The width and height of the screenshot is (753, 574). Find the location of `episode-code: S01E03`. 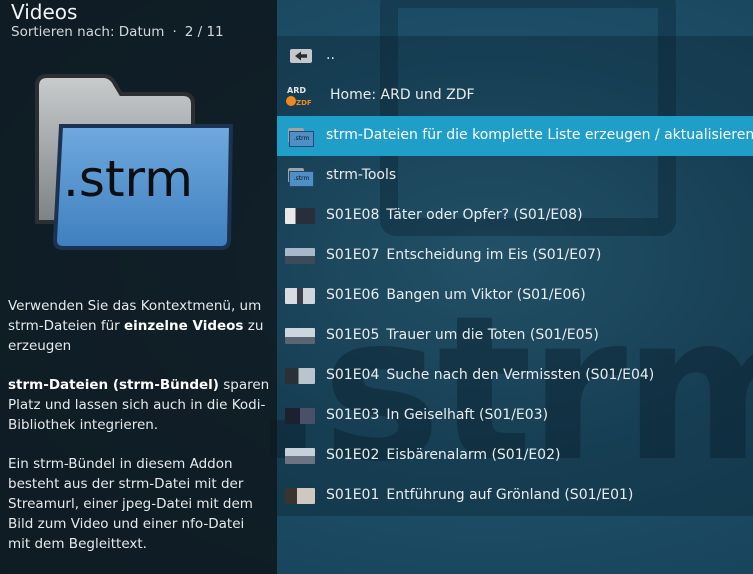

episode-code: S01E03 is located at coordinates (353, 415).